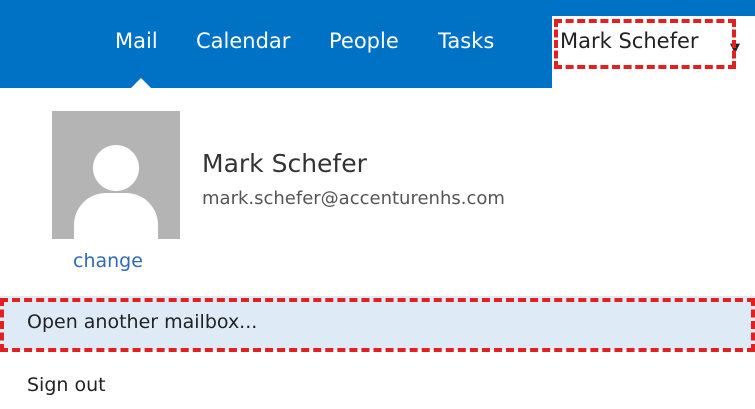  Describe the element at coordinates (735, 48) in the screenshot. I see `chevron-down-icon: ▼` at that location.